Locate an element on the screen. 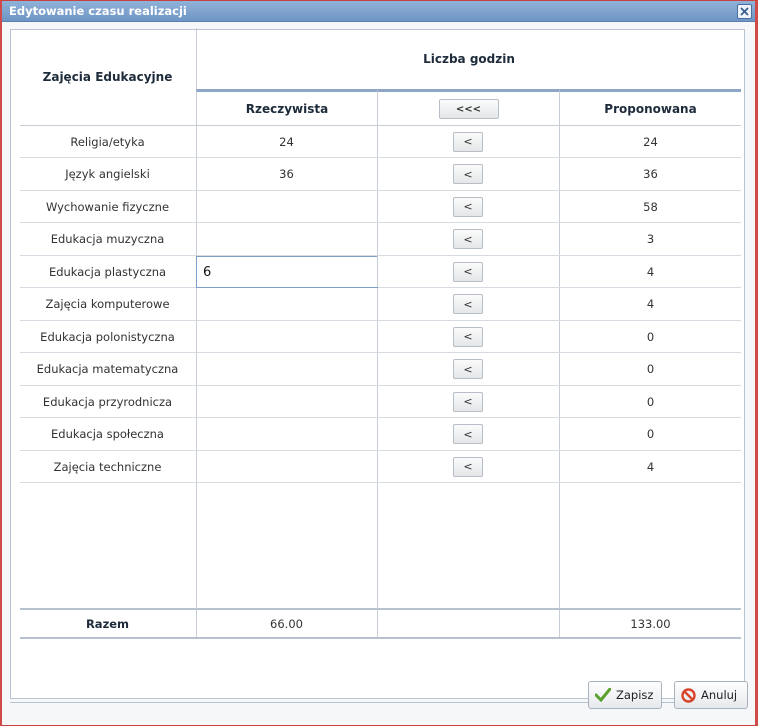 The height and width of the screenshot is (726, 758). dialog-titlebar: Edytowanie czasu realizacji is located at coordinates (378, 11).